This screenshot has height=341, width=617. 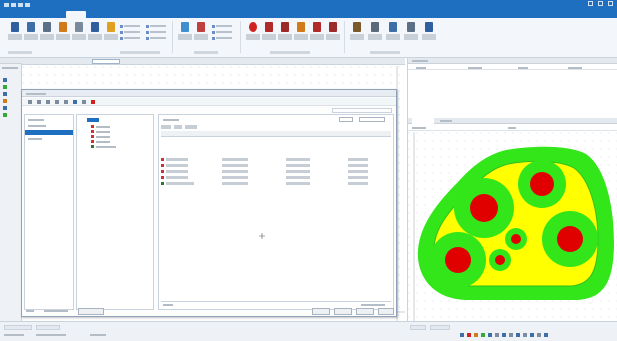 I want to click on save-icon, so click(x=6, y=4).